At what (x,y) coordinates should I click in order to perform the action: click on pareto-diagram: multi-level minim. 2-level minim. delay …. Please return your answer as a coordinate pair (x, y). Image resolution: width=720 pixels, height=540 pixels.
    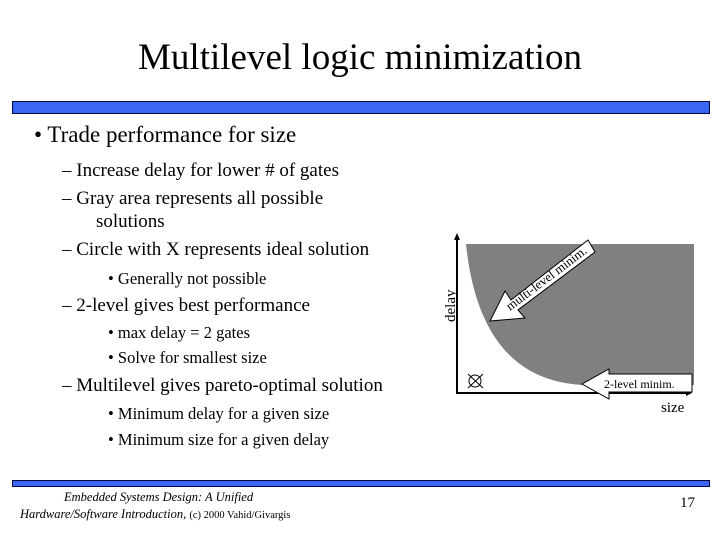
    Looking at the image, I should click on (568, 324).